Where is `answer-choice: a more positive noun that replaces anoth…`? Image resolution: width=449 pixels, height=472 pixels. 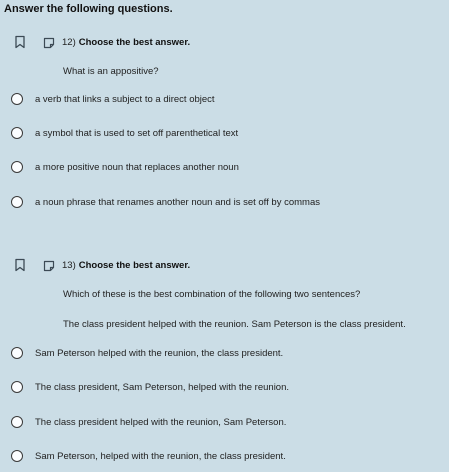
answer-choice: a more positive noun that replaces anoth… is located at coordinates (125, 167).